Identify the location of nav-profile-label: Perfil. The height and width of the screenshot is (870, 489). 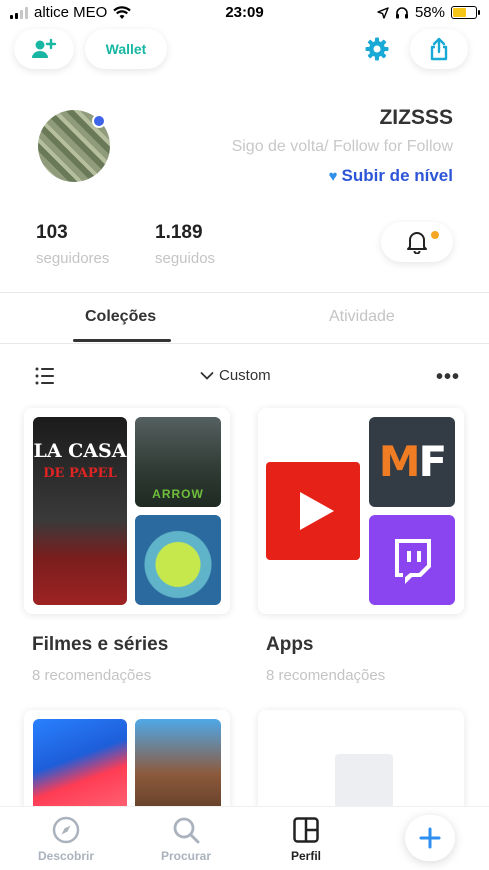
(305, 856).